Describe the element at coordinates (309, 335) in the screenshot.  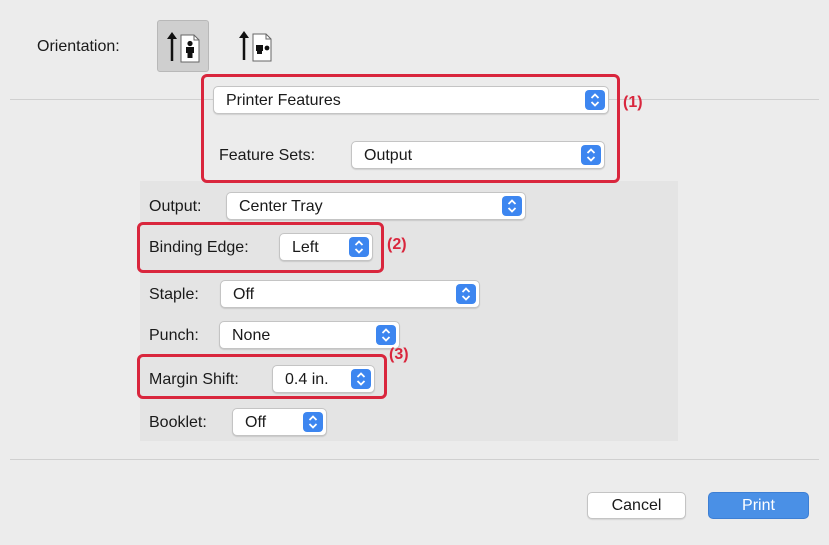
I see `punch-popup: None` at that location.